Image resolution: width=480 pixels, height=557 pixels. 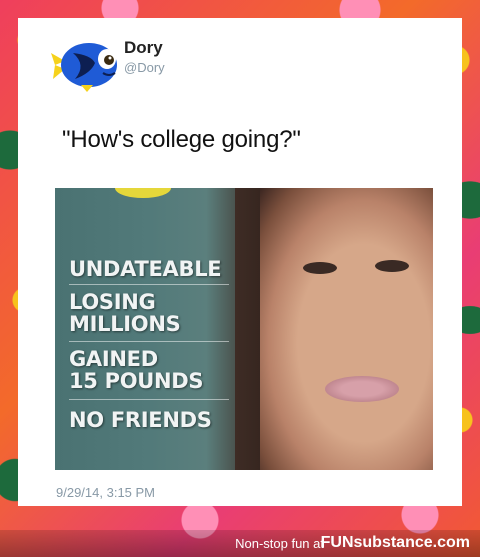 I want to click on display-name: Dory, so click(x=143, y=48).